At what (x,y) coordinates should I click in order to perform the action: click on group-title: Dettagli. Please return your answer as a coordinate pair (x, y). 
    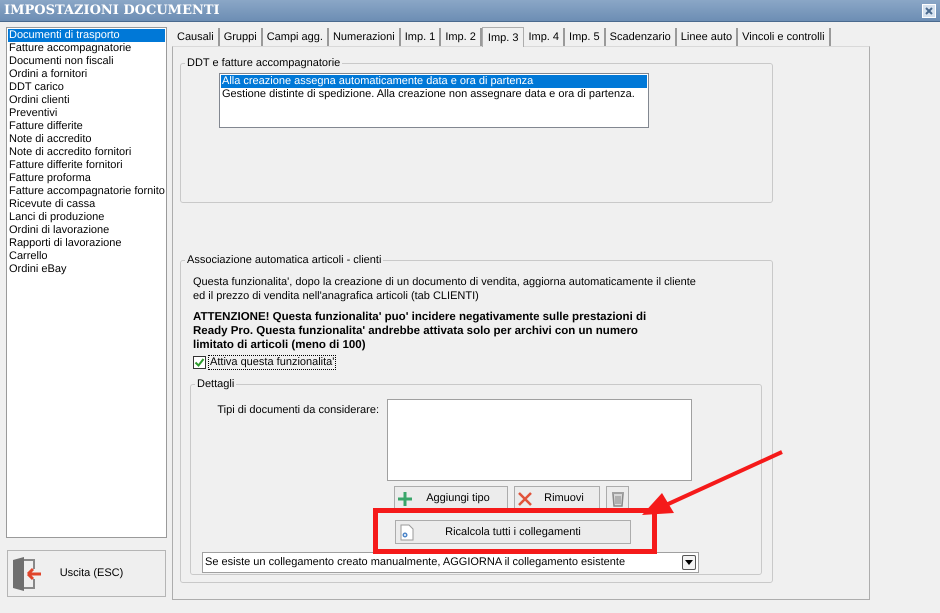
    Looking at the image, I should click on (215, 384).